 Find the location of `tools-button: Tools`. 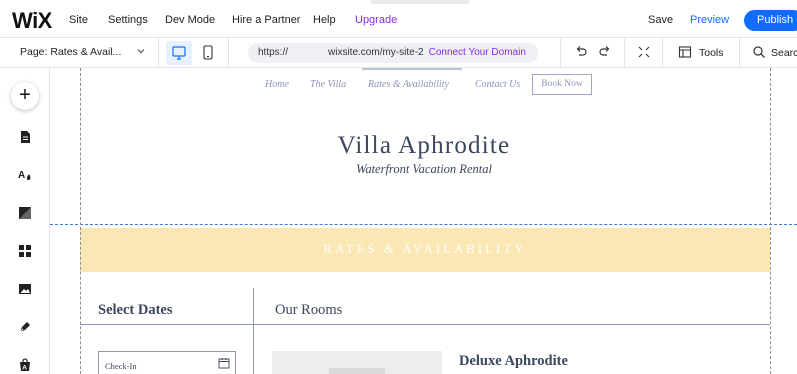

tools-button: Tools is located at coordinates (711, 53).